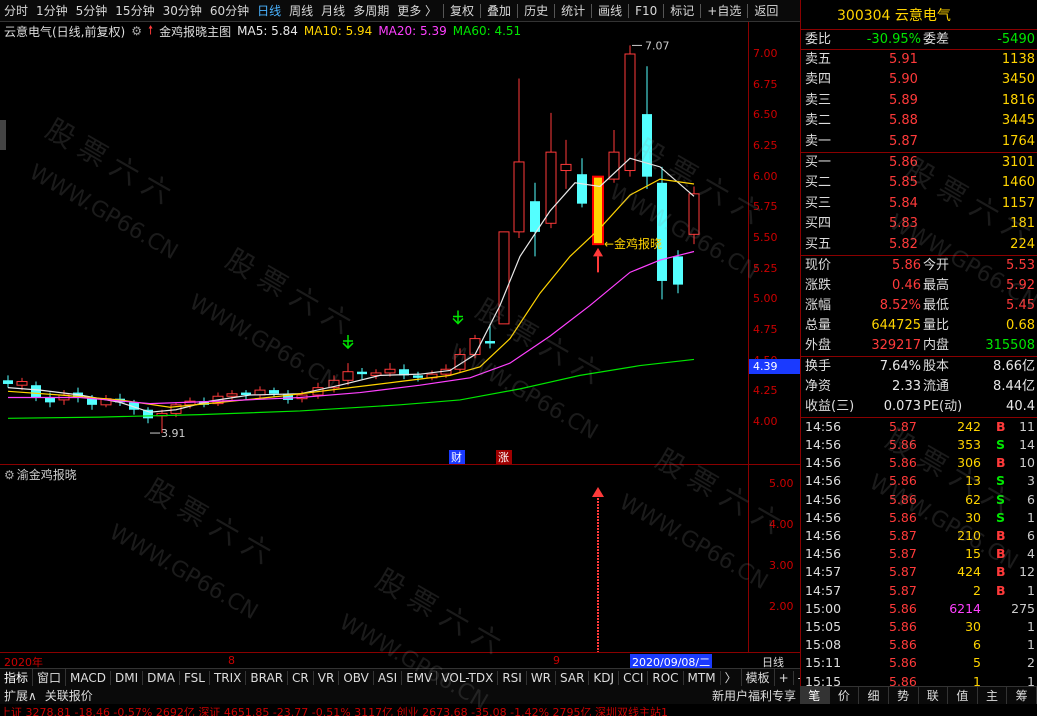 The height and width of the screenshot is (716, 1037). I want to click on period-6: 日线, so click(269, 11).